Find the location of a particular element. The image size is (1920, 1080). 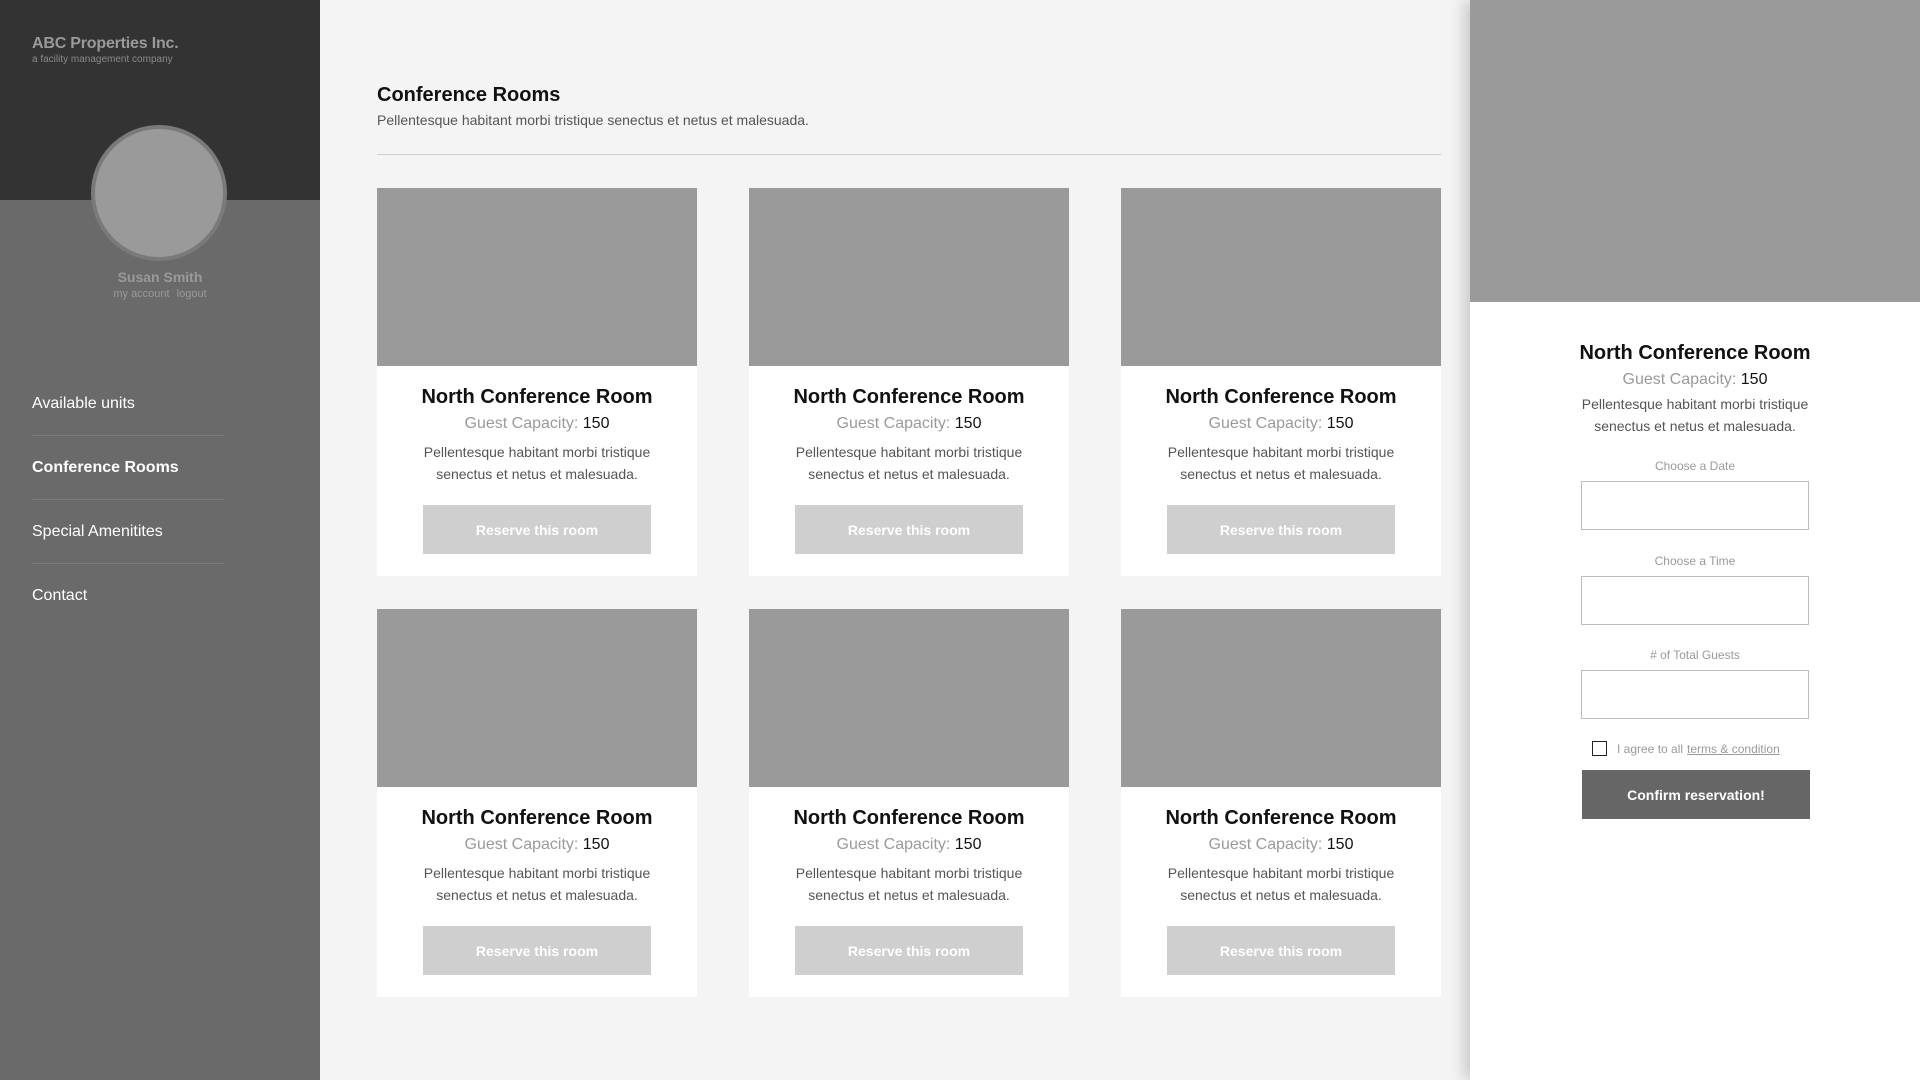

confirm-reservation-button: Confirm reservation! is located at coordinates (1696, 794).